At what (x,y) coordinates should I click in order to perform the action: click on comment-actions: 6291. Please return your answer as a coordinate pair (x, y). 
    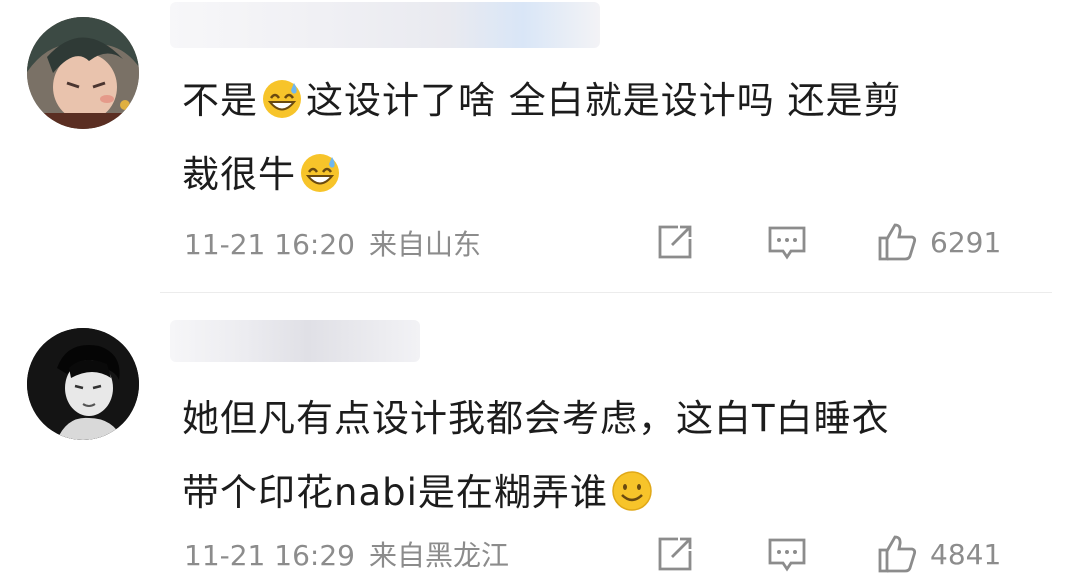
    Looking at the image, I should click on (840, 242).